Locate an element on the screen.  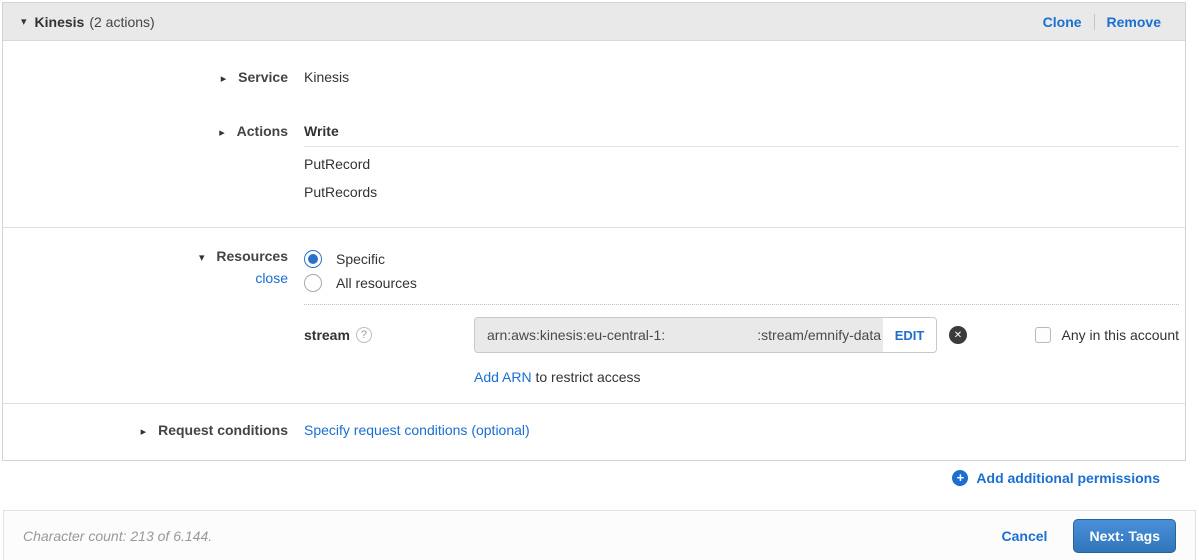
radio-dot is located at coordinates (313, 259).